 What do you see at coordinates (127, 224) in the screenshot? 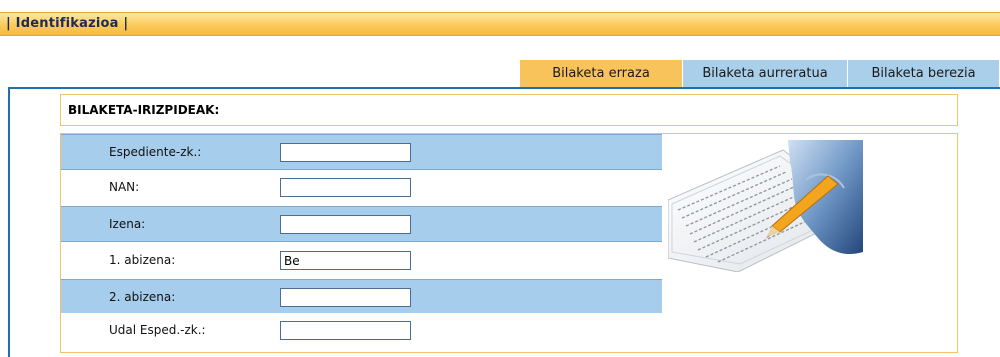
I see `name-label: Izena:` at bounding box center [127, 224].